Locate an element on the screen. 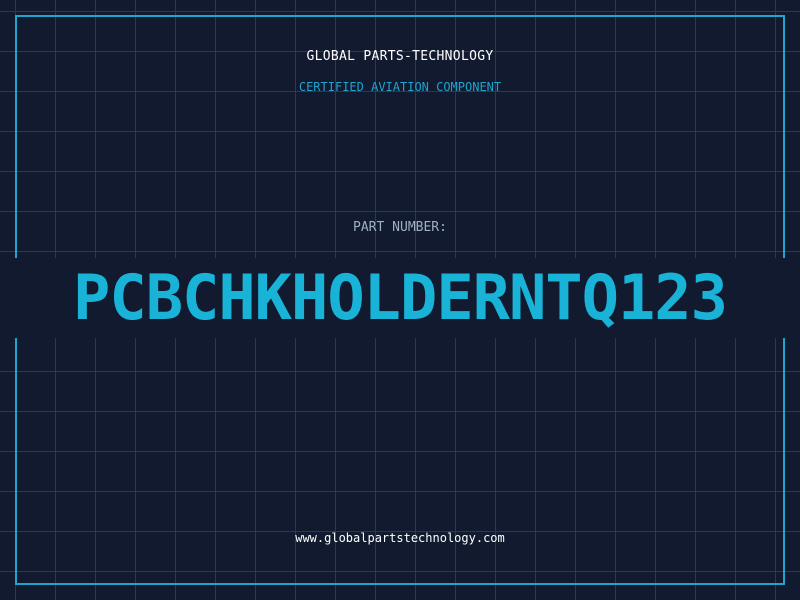 The height and width of the screenshot is (600, 800). website-url: www.globalpartstechnology.com is located at coordinates (400, 538).